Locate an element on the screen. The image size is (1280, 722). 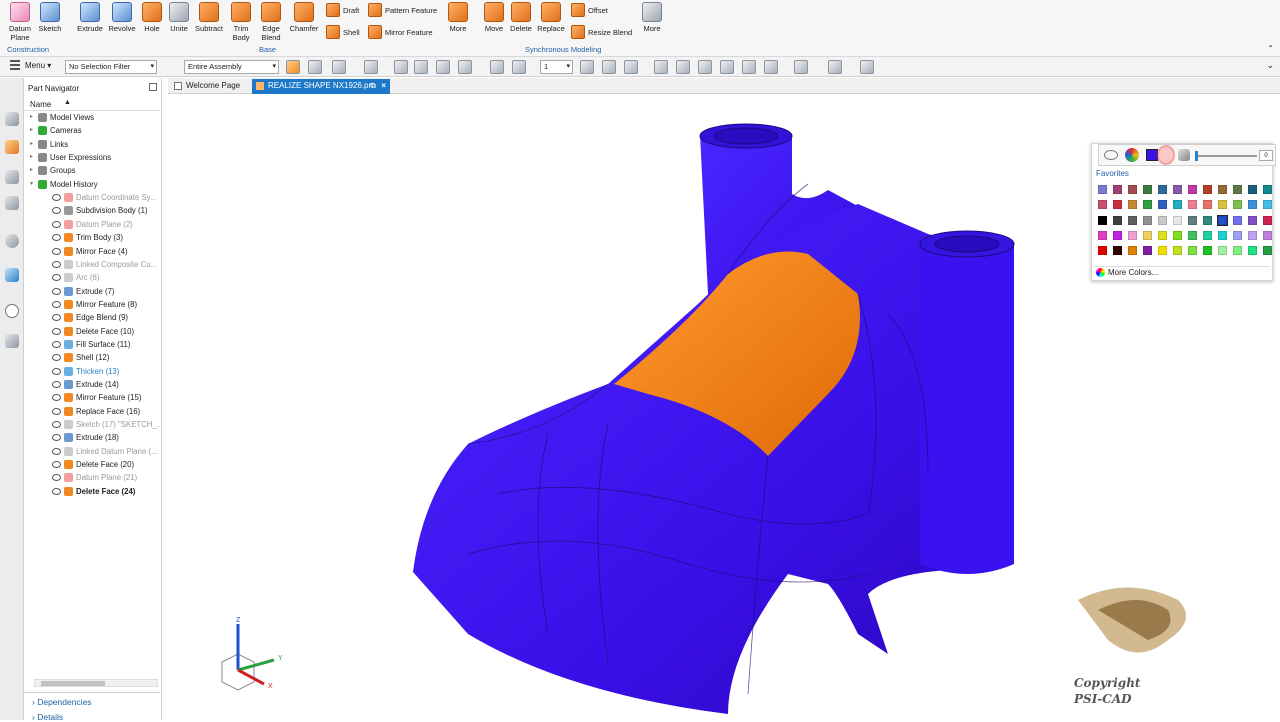
sheet-icon is located at coordinates (519, 67).